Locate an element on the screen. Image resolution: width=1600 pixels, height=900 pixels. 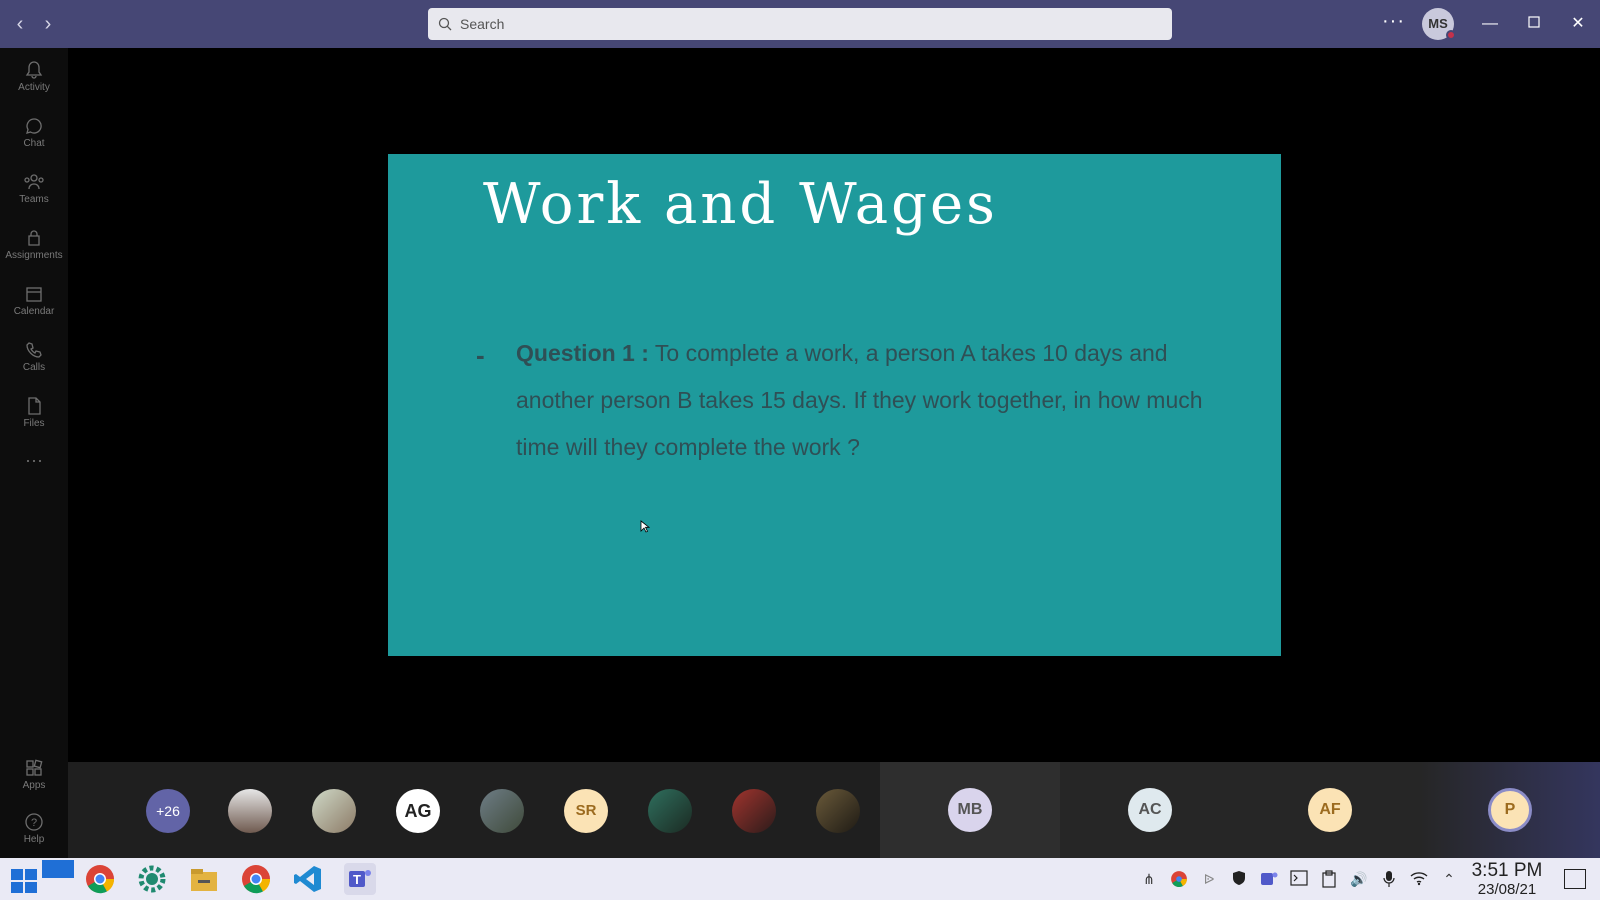
assignments-icon is located at coordinates (34, 238).